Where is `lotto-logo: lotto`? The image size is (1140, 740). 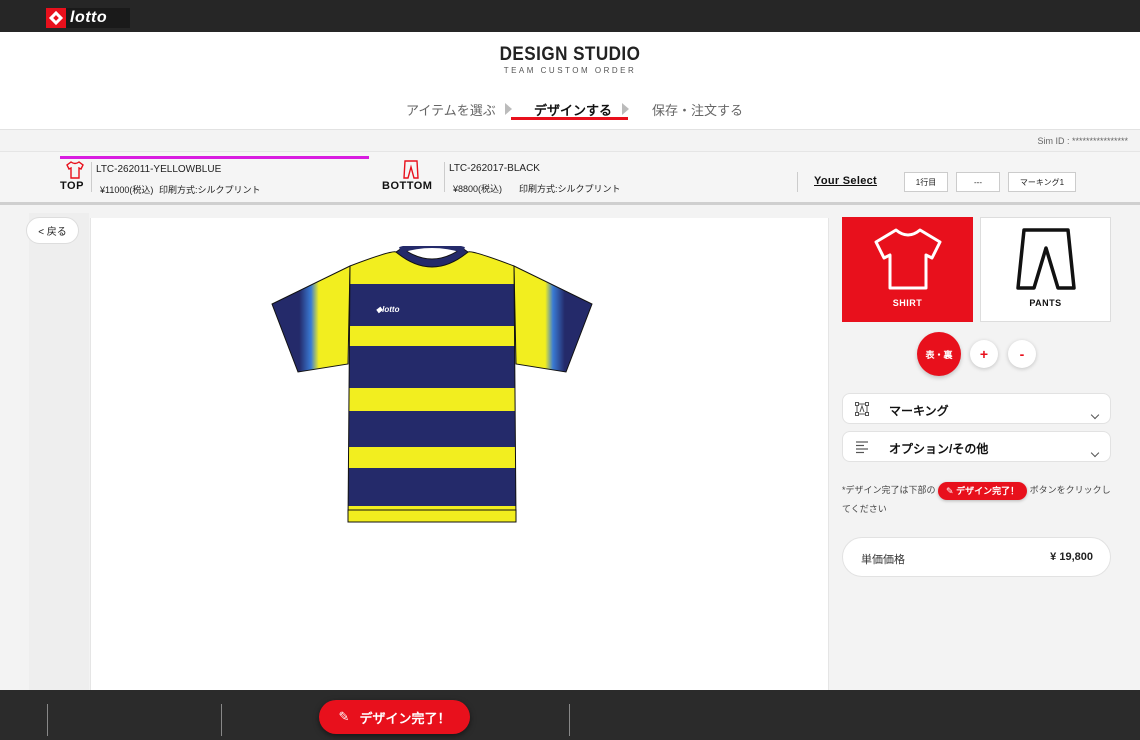
lotto-logo: lotto is located at coordinates (88, 18).